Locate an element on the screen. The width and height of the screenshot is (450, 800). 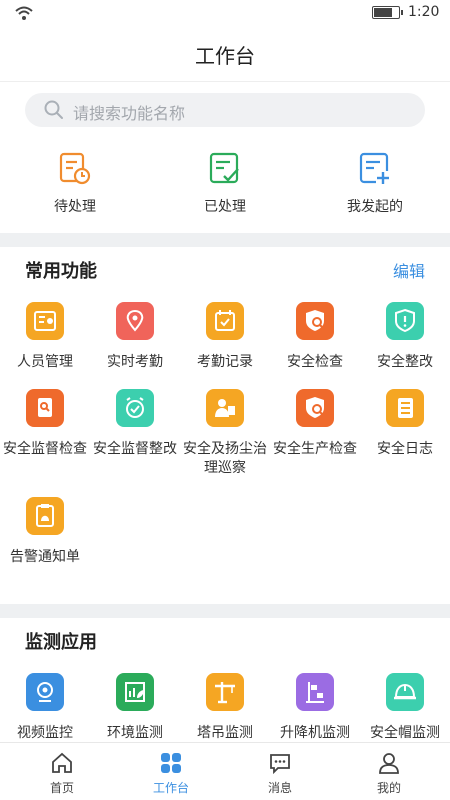
grid-item-label: 升降机监测 is located at coordinates (315, 733).